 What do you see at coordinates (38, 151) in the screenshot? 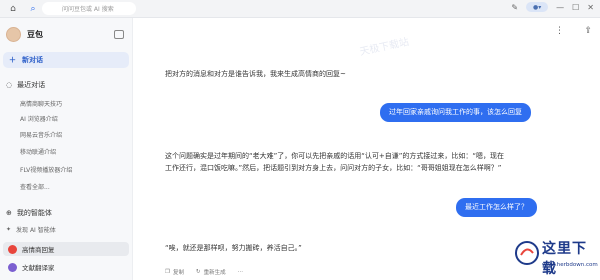
I see `history-item: 移动联通介绍` at bounding box center [38, 151].